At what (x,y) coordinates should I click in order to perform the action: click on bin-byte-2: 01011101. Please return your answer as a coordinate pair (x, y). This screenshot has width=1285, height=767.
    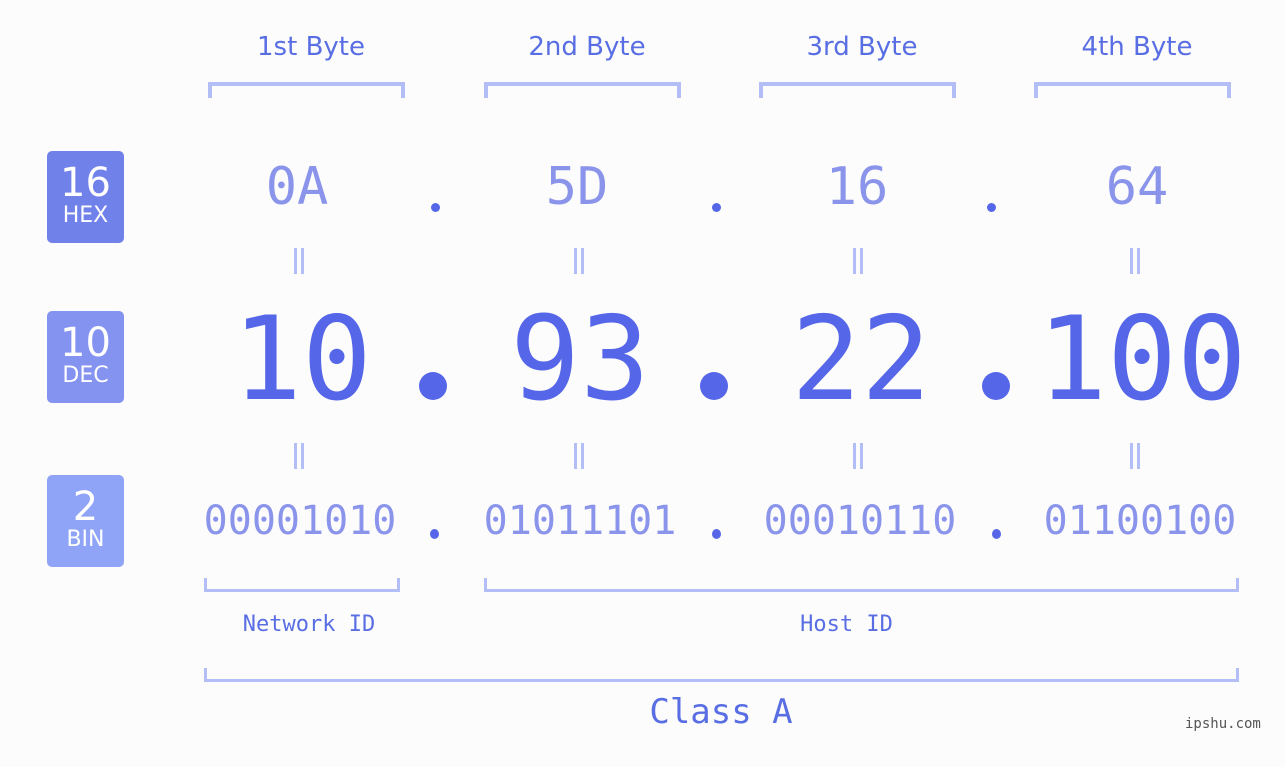
    Looking at the image, I should click on (580, 521).